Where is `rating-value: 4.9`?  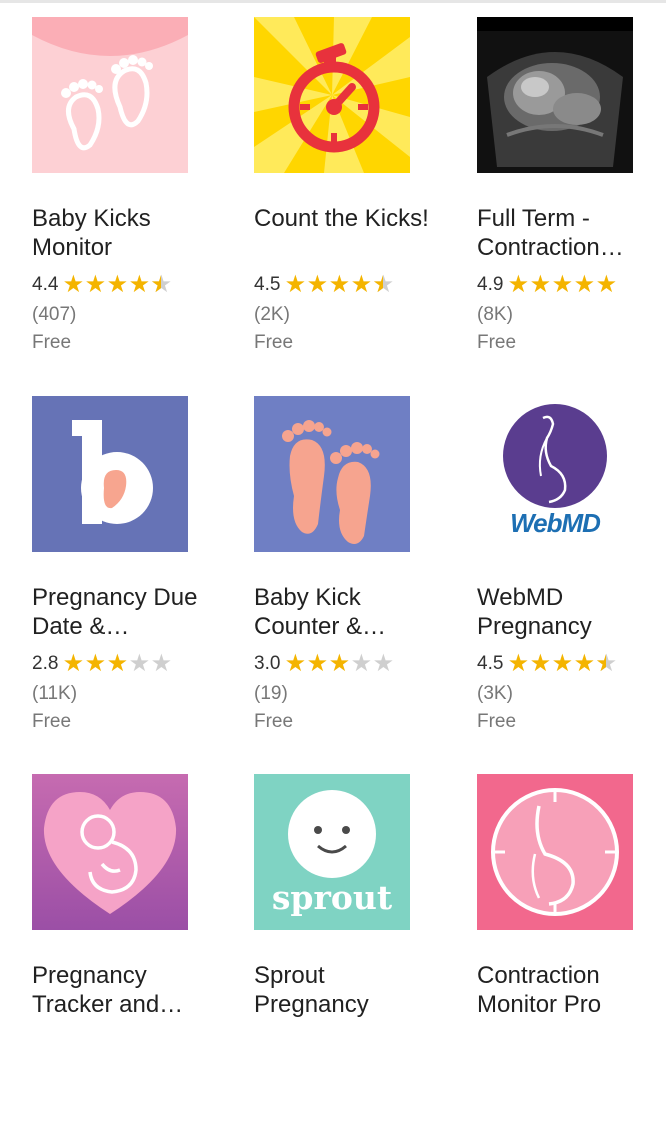 rating-value: 4.9 is located at coordinates (490, 284).